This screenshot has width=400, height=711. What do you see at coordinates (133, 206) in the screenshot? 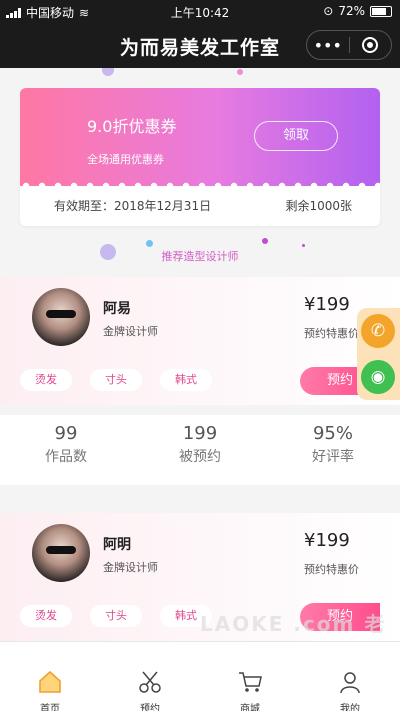
I see `coupon-valid-date: 有效期至：2018年12月31日` at bounding box center [133, 206].